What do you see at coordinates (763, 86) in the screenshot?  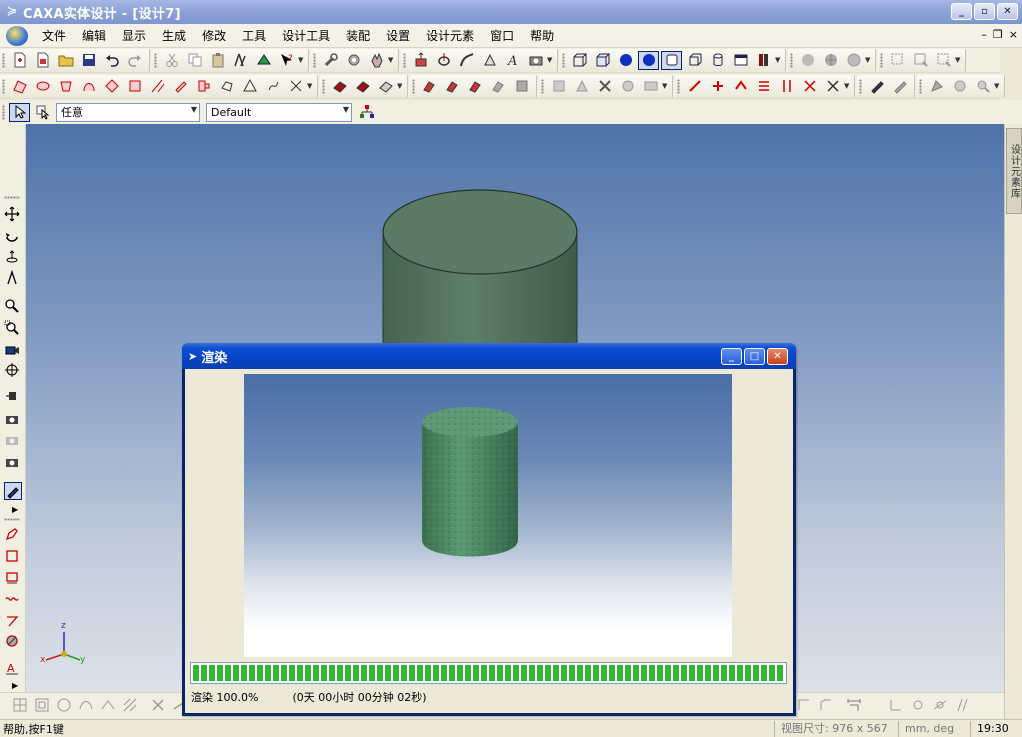 I see `position-4-icon` at bounding box center [763, 86].